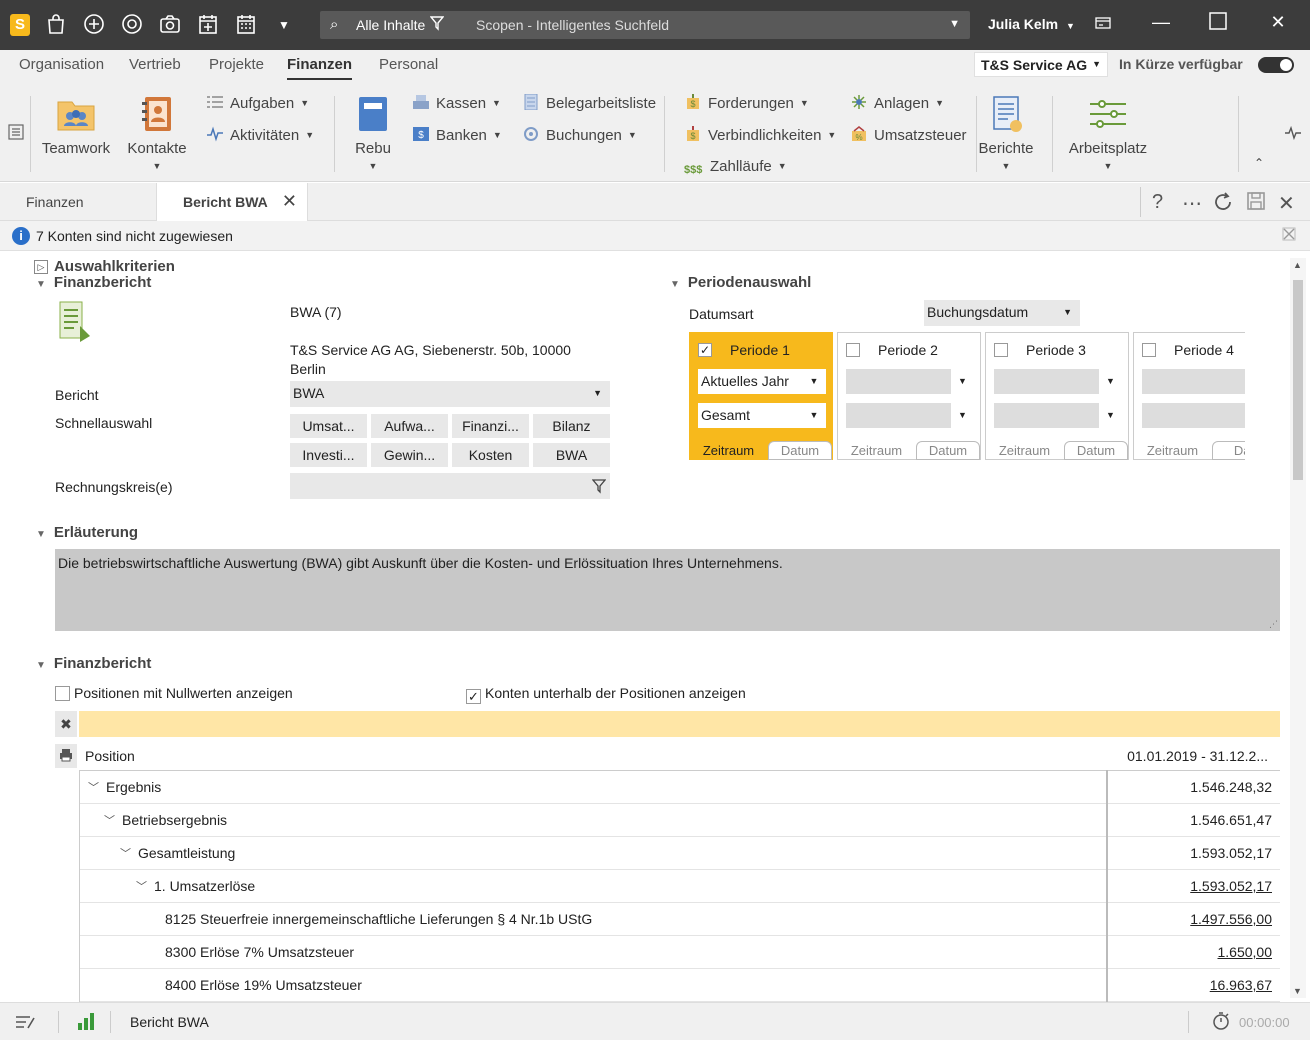 The image size is (1310, 1040). What do you see at coordinates (174, 693) in the screenshot?
I see `nullwerte-option: Positionen mit Nullwerten anzeigen` at bounding box center [174, 693].